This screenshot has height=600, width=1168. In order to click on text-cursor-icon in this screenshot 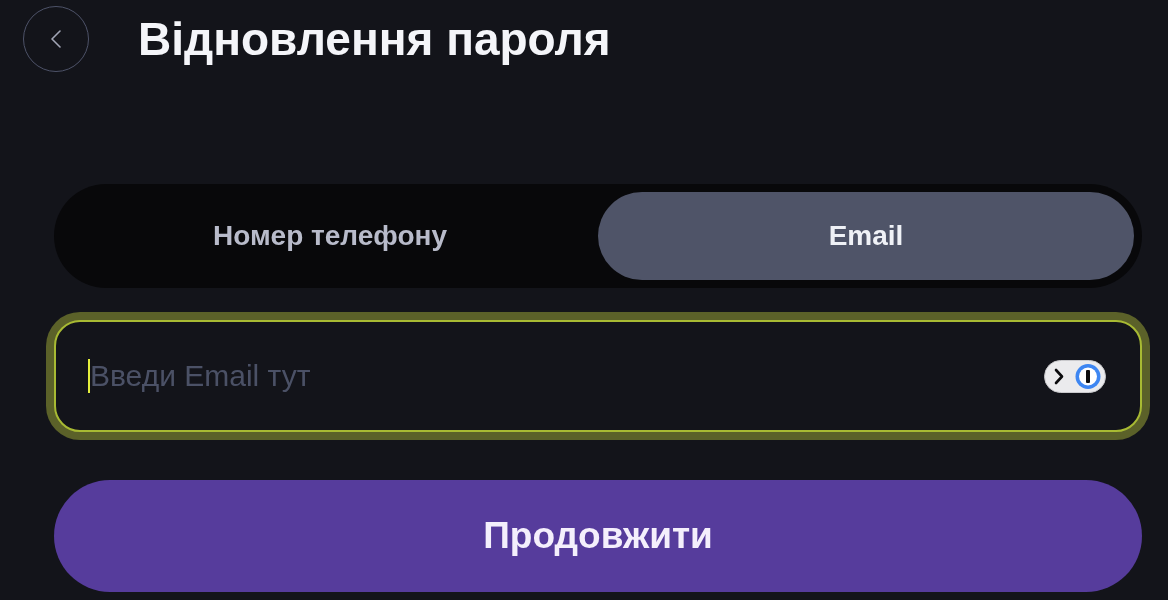, I will do `click(89, 376)`.